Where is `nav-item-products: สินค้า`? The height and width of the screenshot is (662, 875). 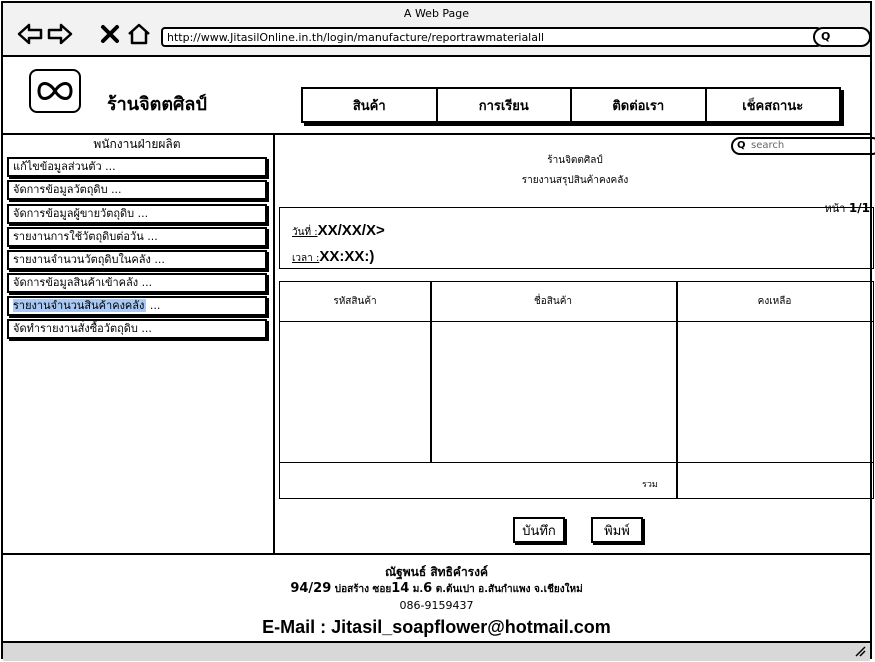 nav-item-products: สินค้า is located at coordinates (370, 105).